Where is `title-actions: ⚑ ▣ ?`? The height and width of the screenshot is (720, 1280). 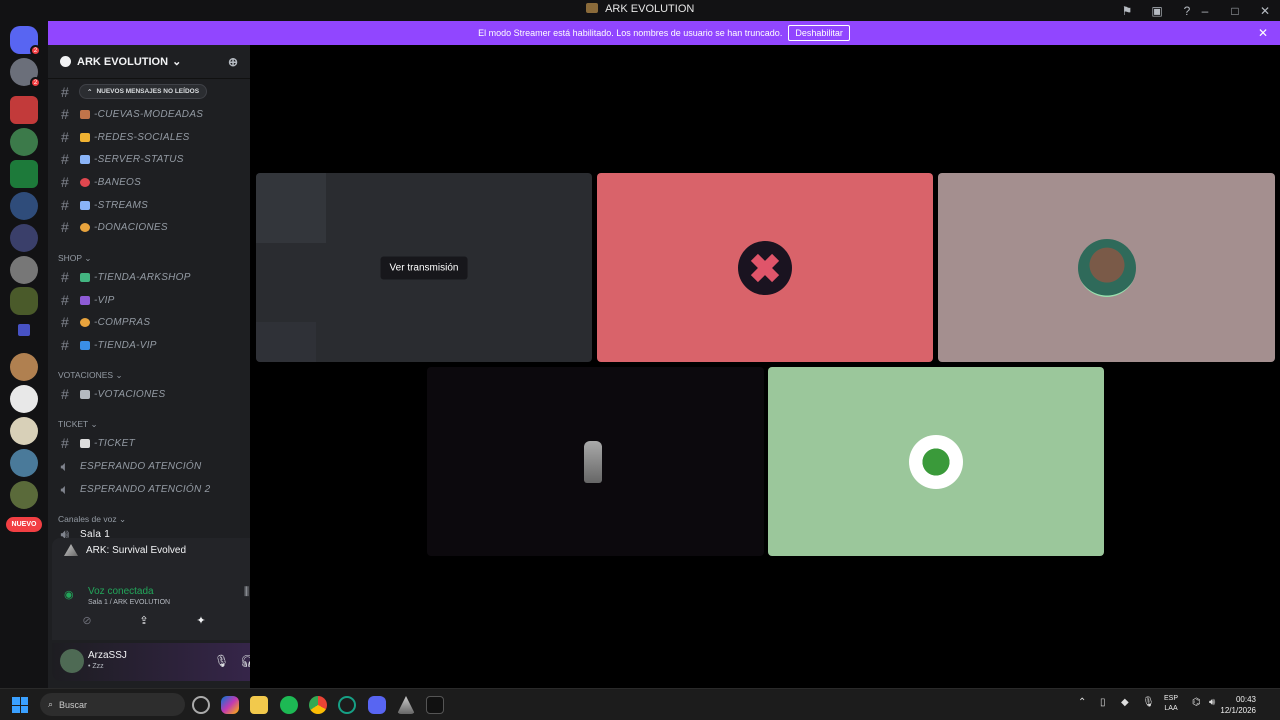
title-actions: ⚑ ▣ ? is located at coordinates (1157, 10).